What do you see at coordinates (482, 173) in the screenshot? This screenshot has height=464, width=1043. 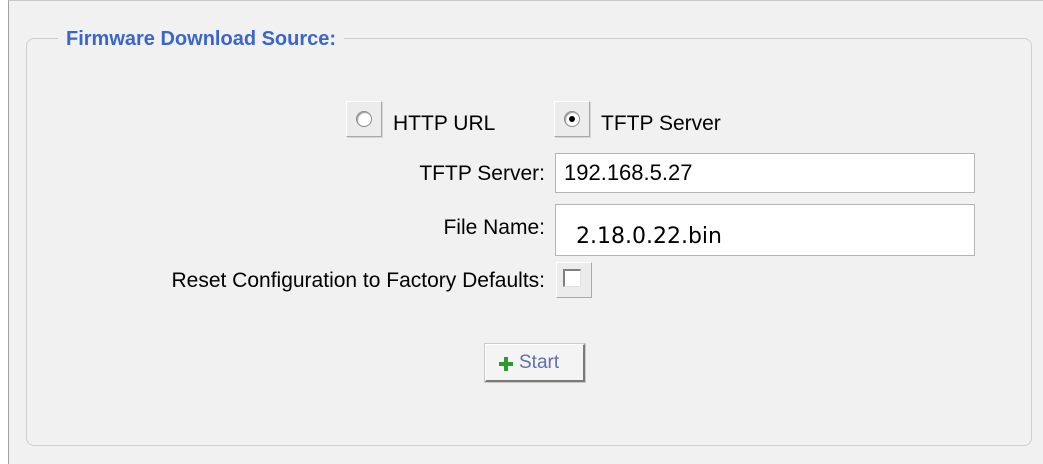 I see `tftp-server-label: TFTP Server:` at bounding box center [482, 173].